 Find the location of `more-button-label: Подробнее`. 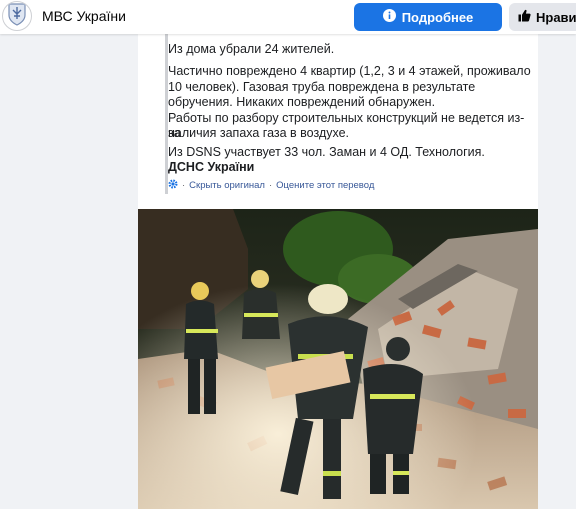

more-button-label: Подробнее is located at coordinates (437, 17).